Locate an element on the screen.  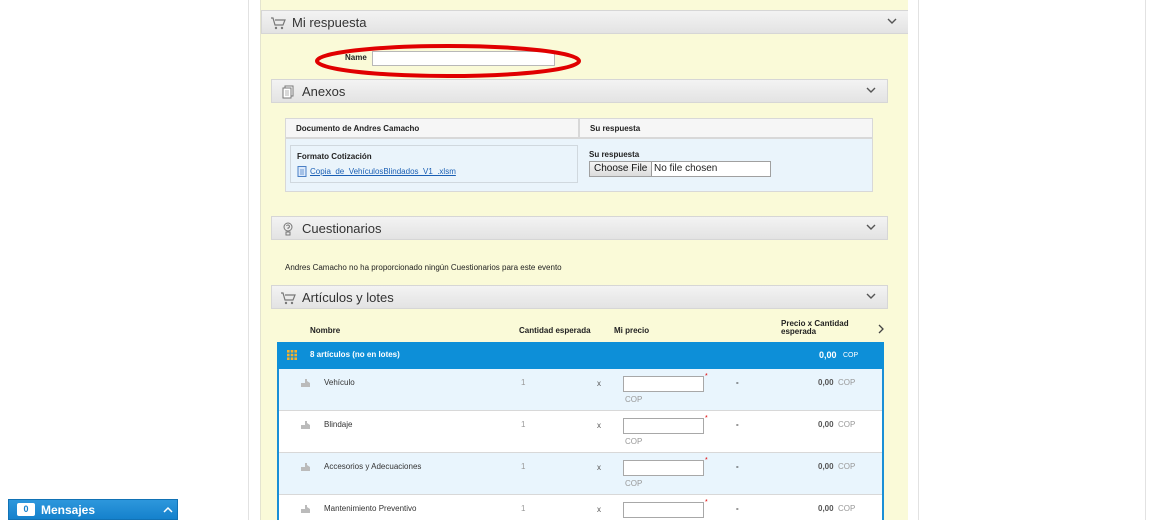
messages-bar: 0 Mensajes is located at coordinates (93, 509).